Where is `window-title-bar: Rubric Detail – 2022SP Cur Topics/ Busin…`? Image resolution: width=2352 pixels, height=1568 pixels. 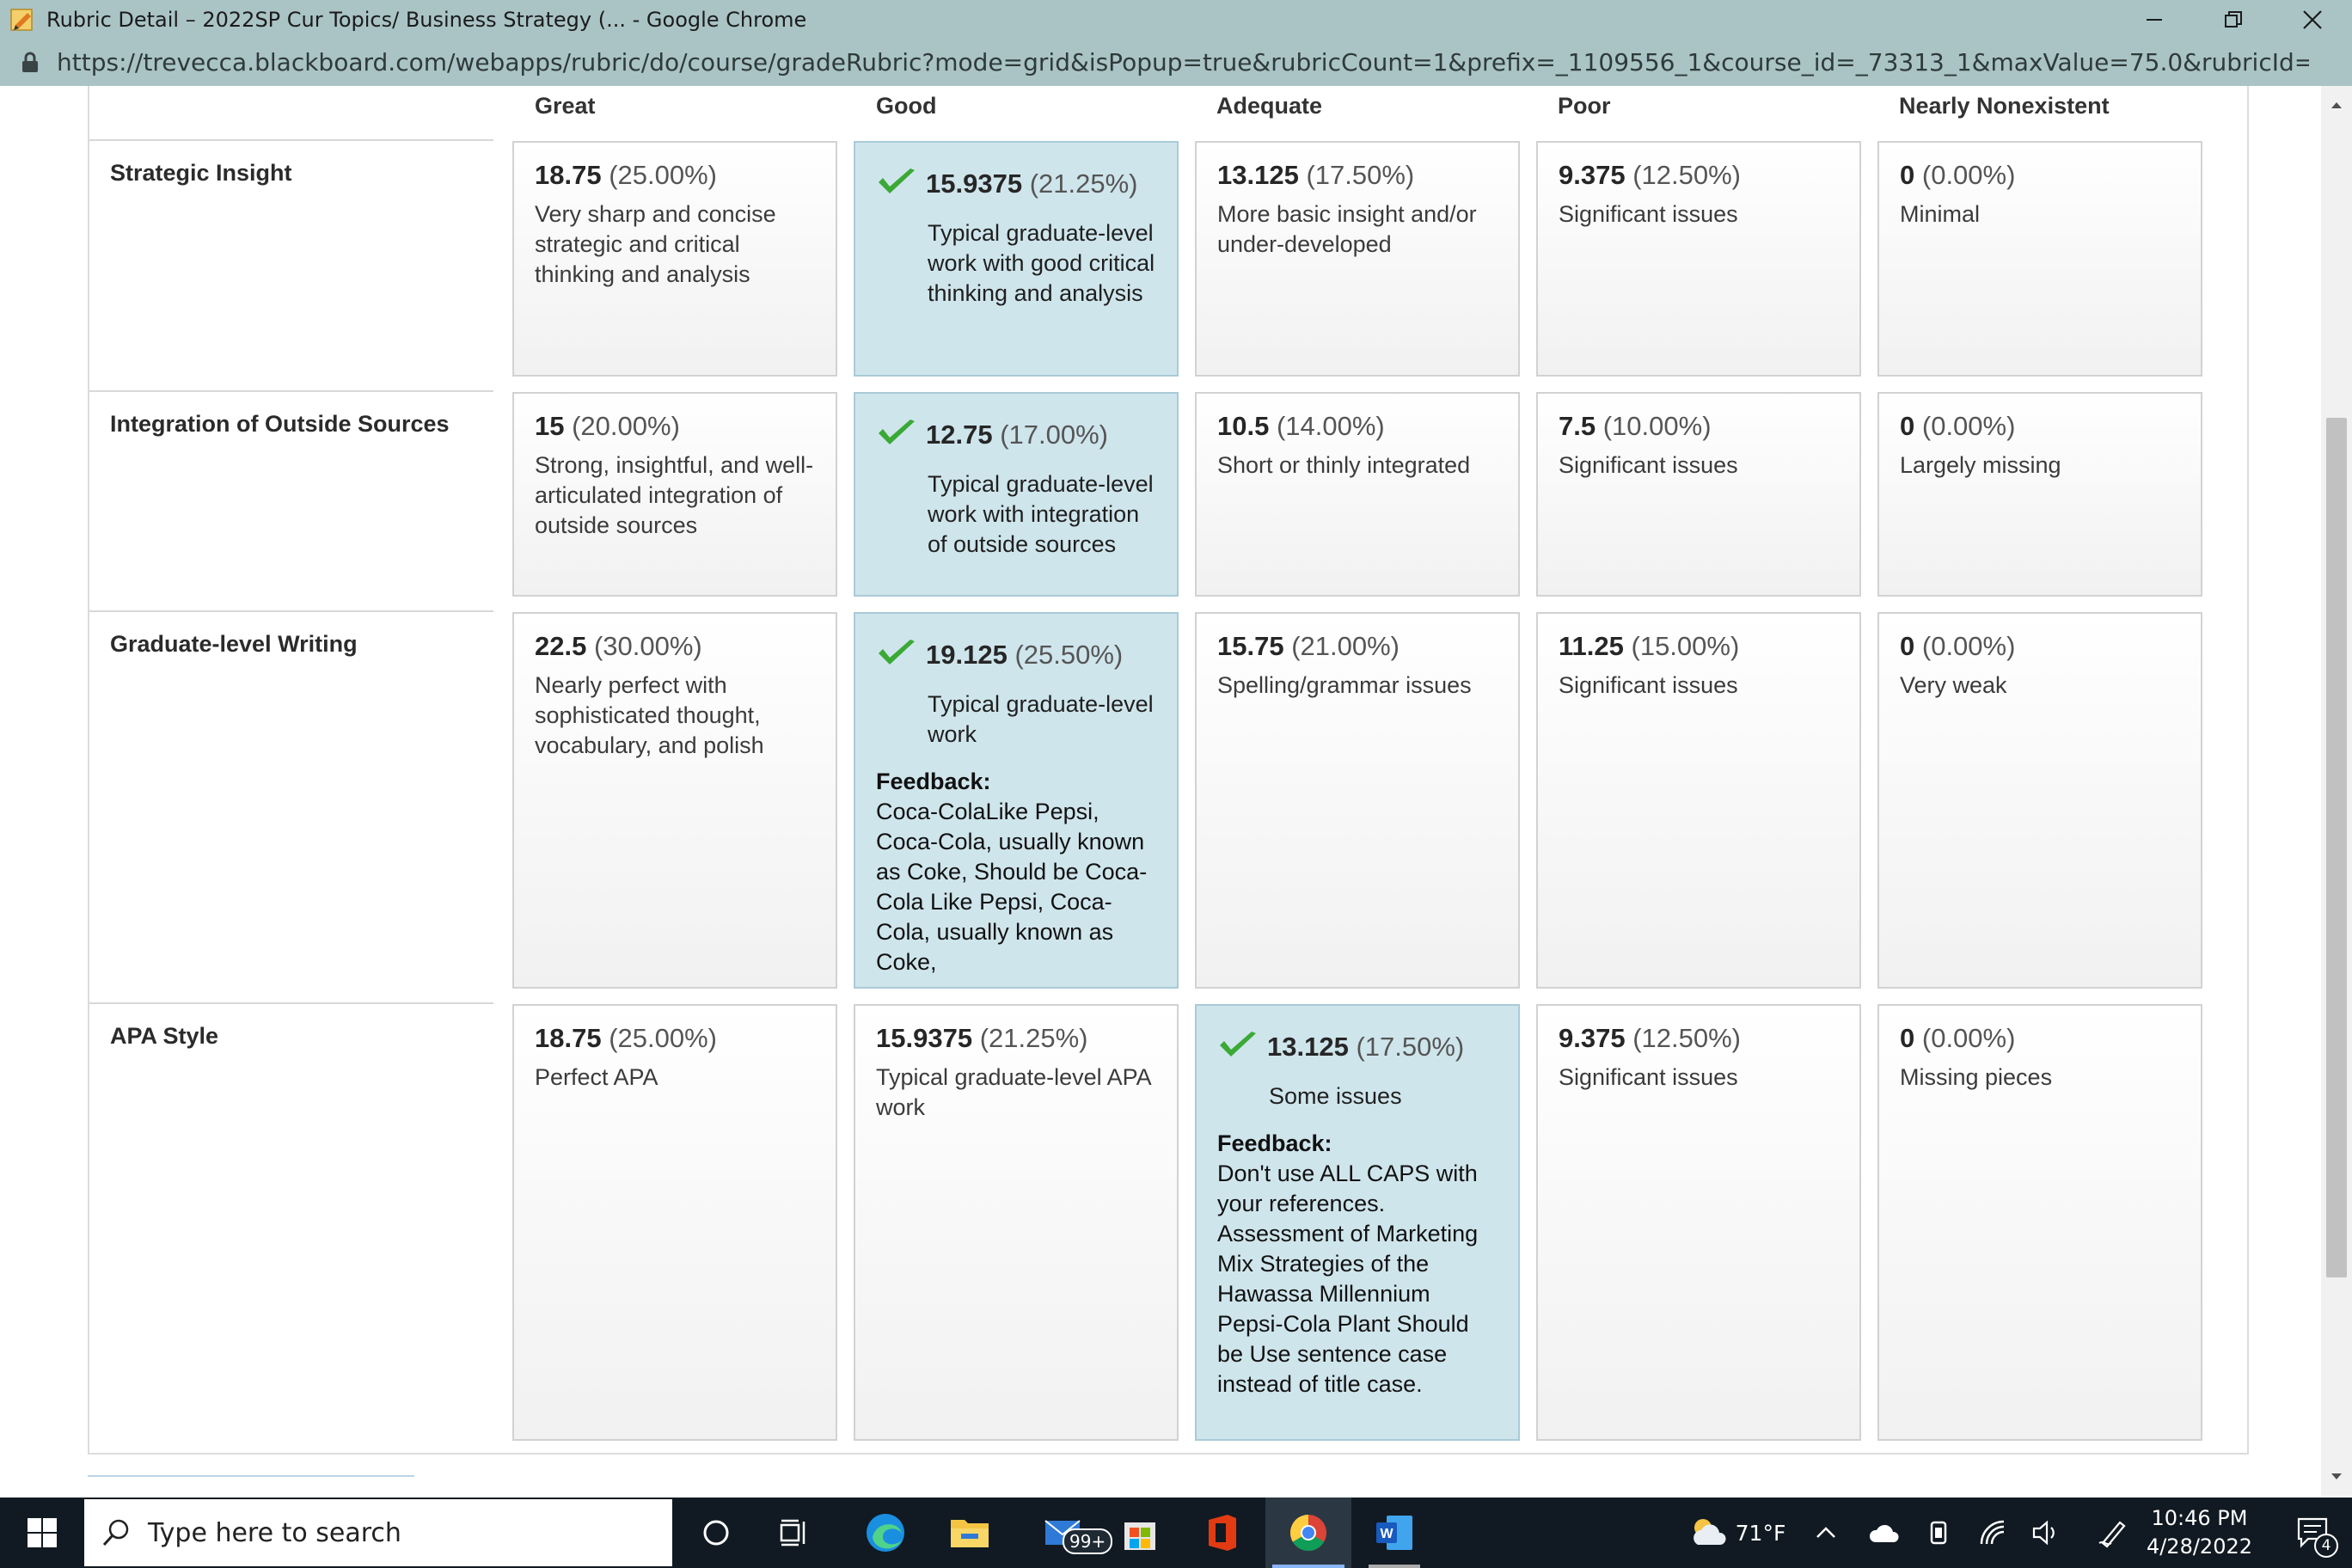 window-title-bar: Rubric Detail – 2022SP Cur Topics/ Busin… is located at coordinates (1176, 19).